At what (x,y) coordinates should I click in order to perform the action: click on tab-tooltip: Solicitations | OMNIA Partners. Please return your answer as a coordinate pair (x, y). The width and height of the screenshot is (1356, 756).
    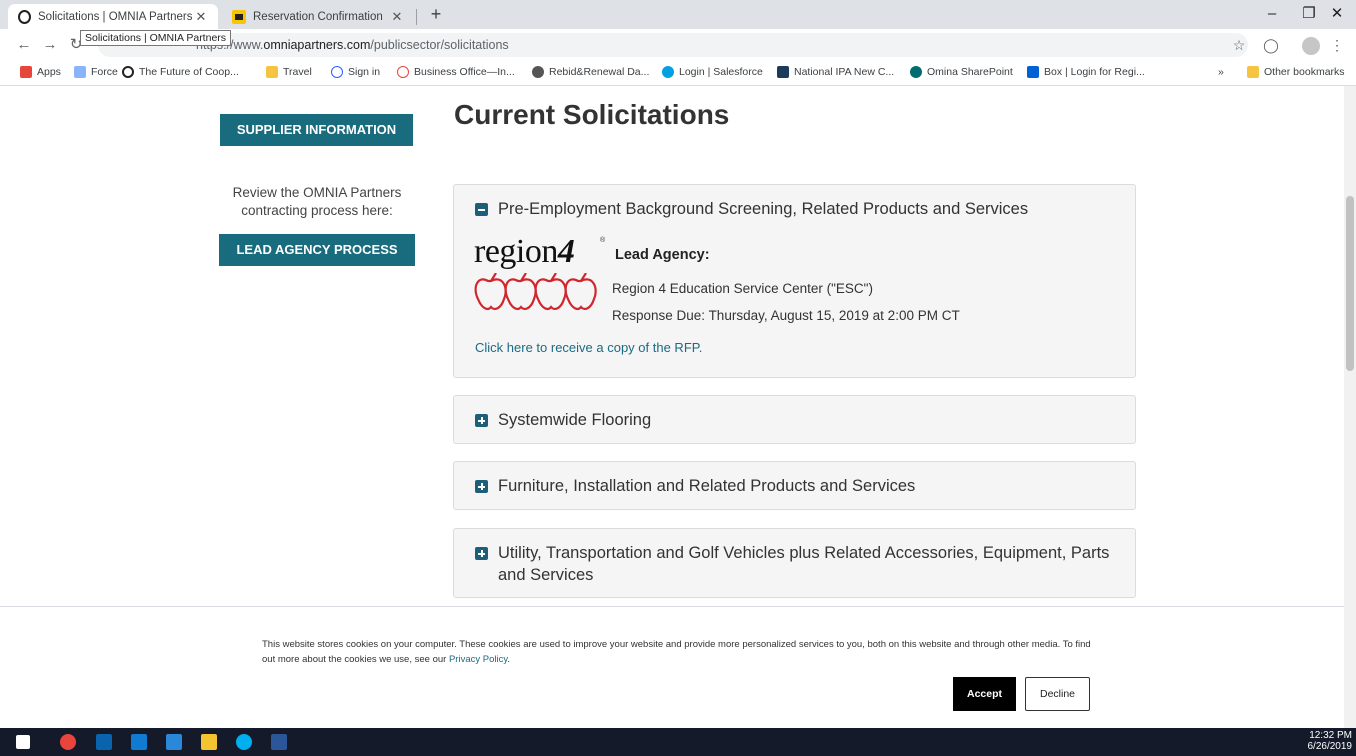
    Looking at the image, I should click on (156, 38).